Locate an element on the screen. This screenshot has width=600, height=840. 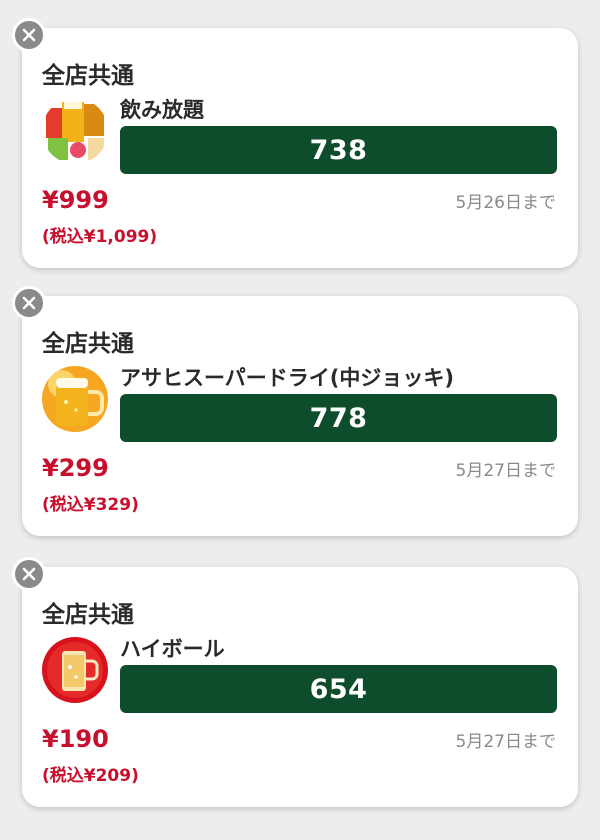
product-name: アサヒスーパードライ(中ジョッキ) is located at coordinates (287, 378).